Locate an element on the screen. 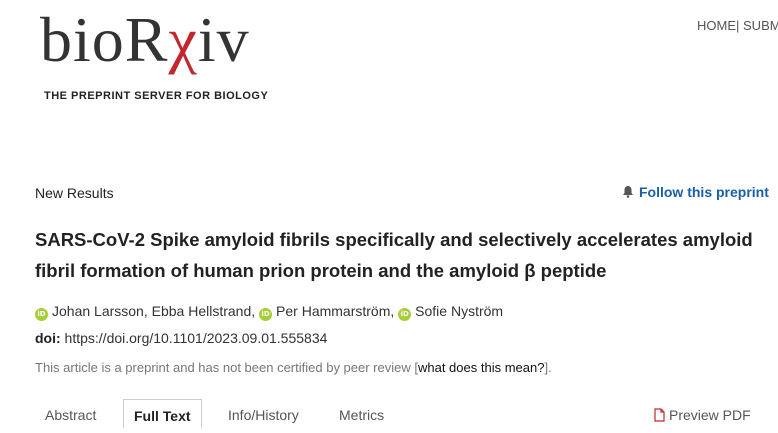 This screenshot has width=778, height=433. preview-pdf-label: Preview PDF is located at coordinates (710, 415).